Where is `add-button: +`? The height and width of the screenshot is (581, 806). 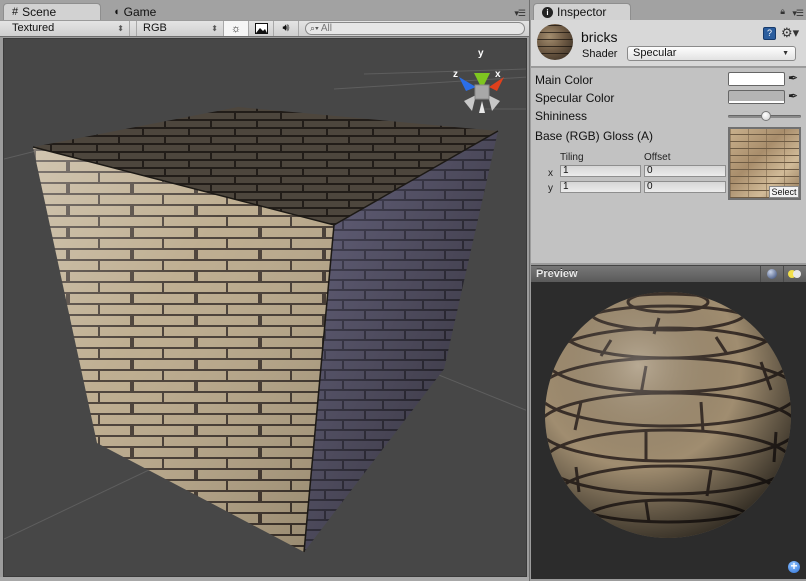 add-button: + is located at coordinates (794, 566).